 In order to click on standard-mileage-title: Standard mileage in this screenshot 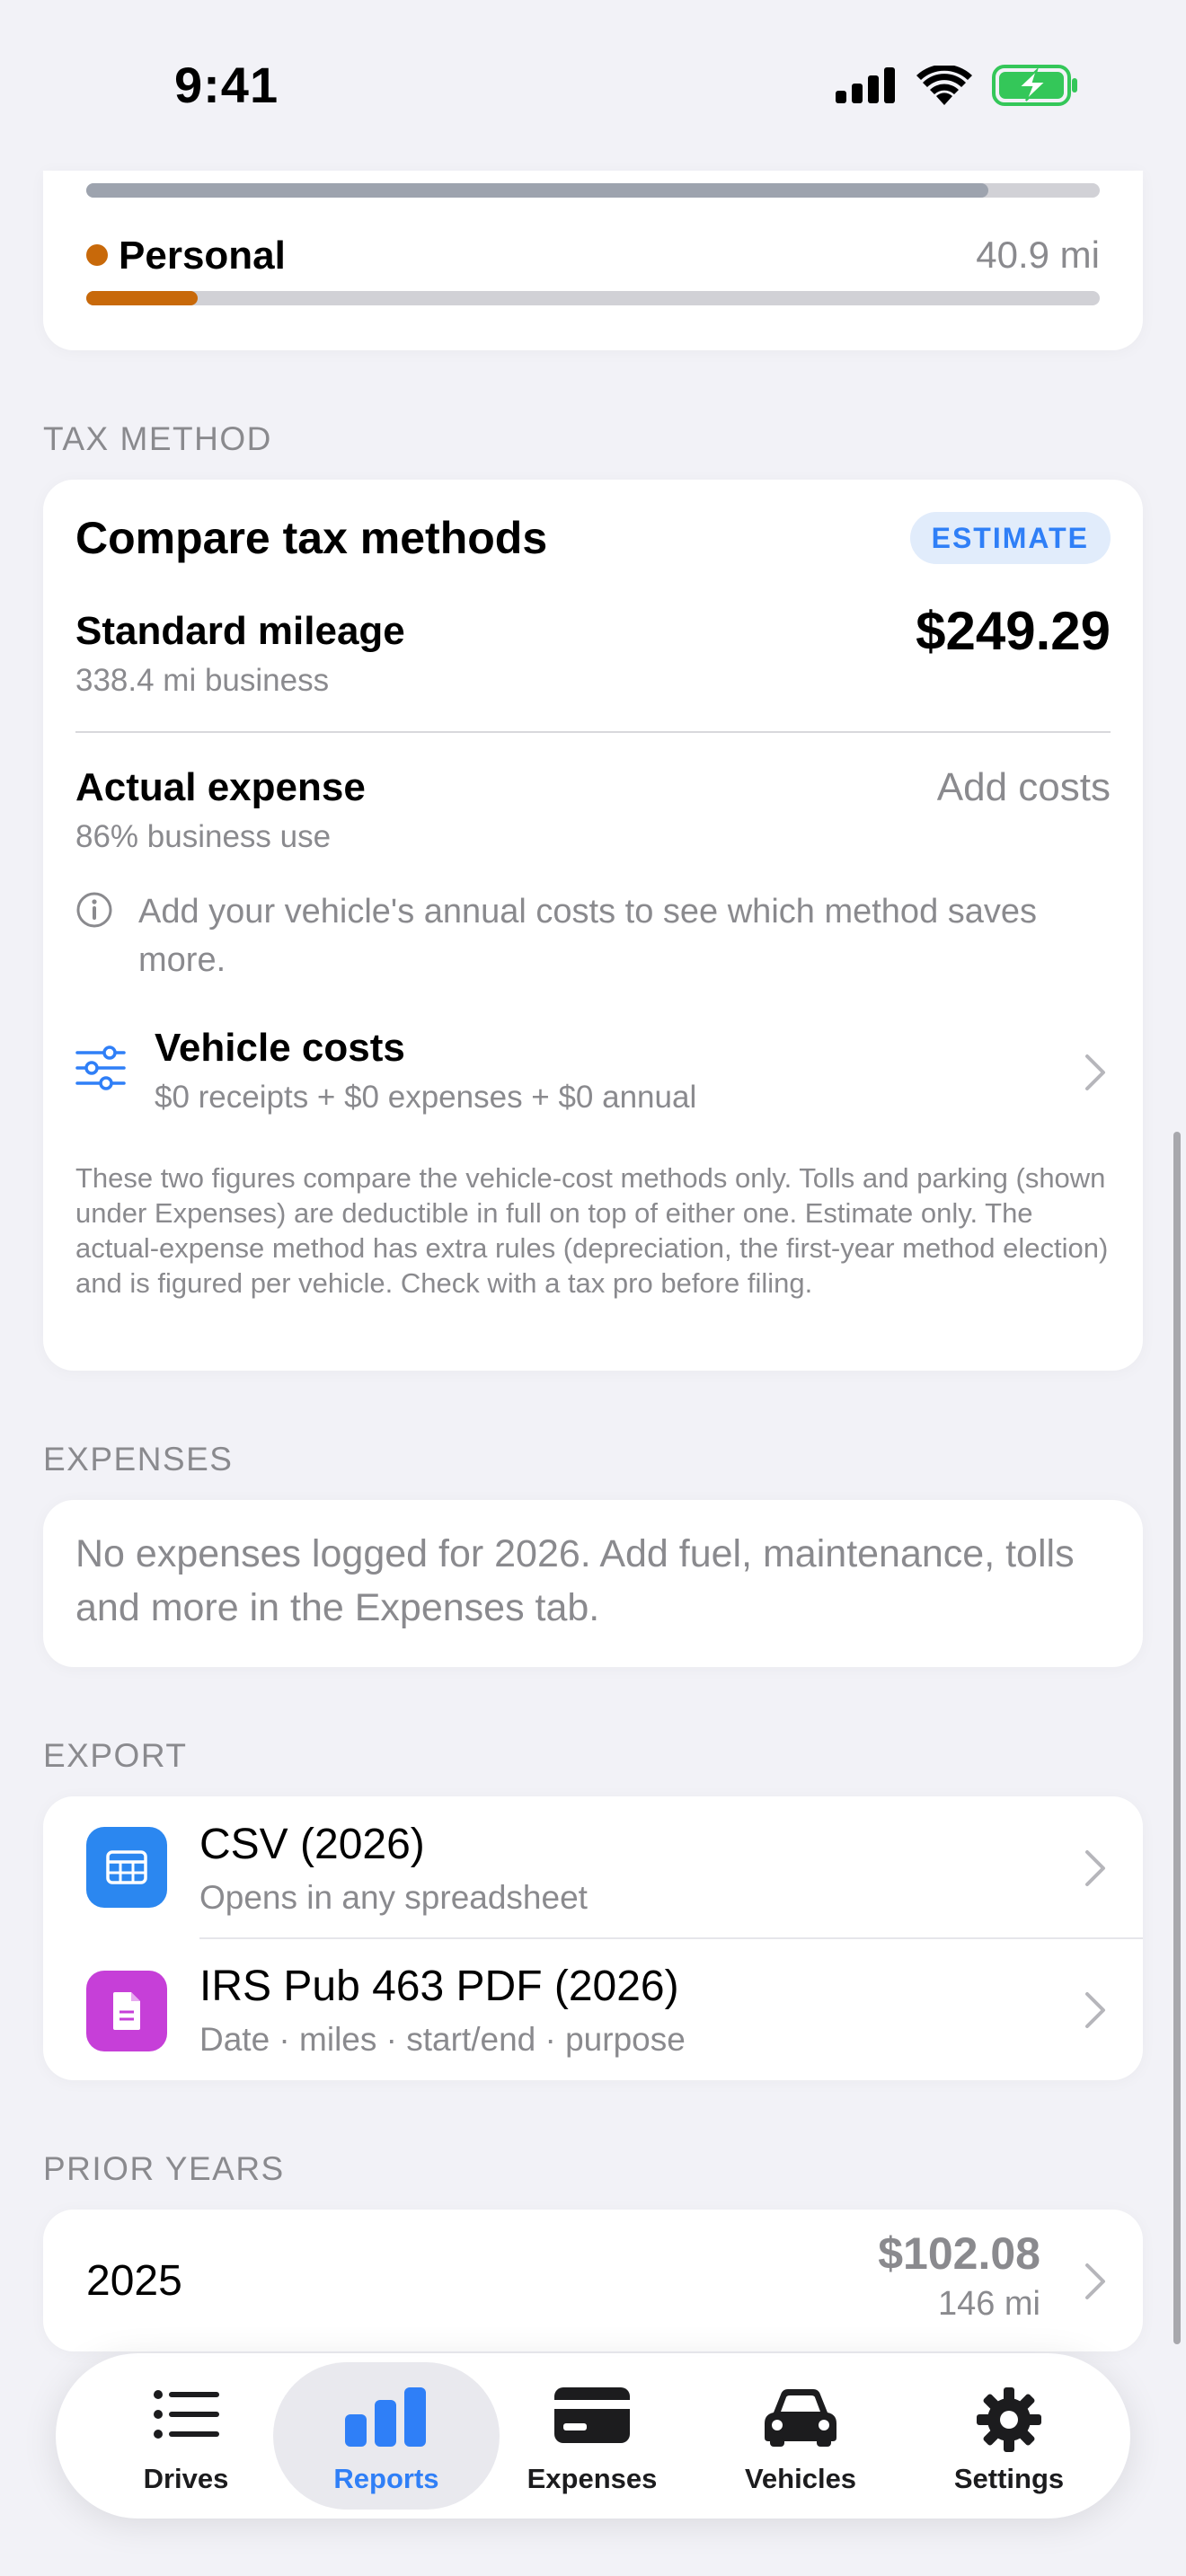, I will do `click(240, 631)`.